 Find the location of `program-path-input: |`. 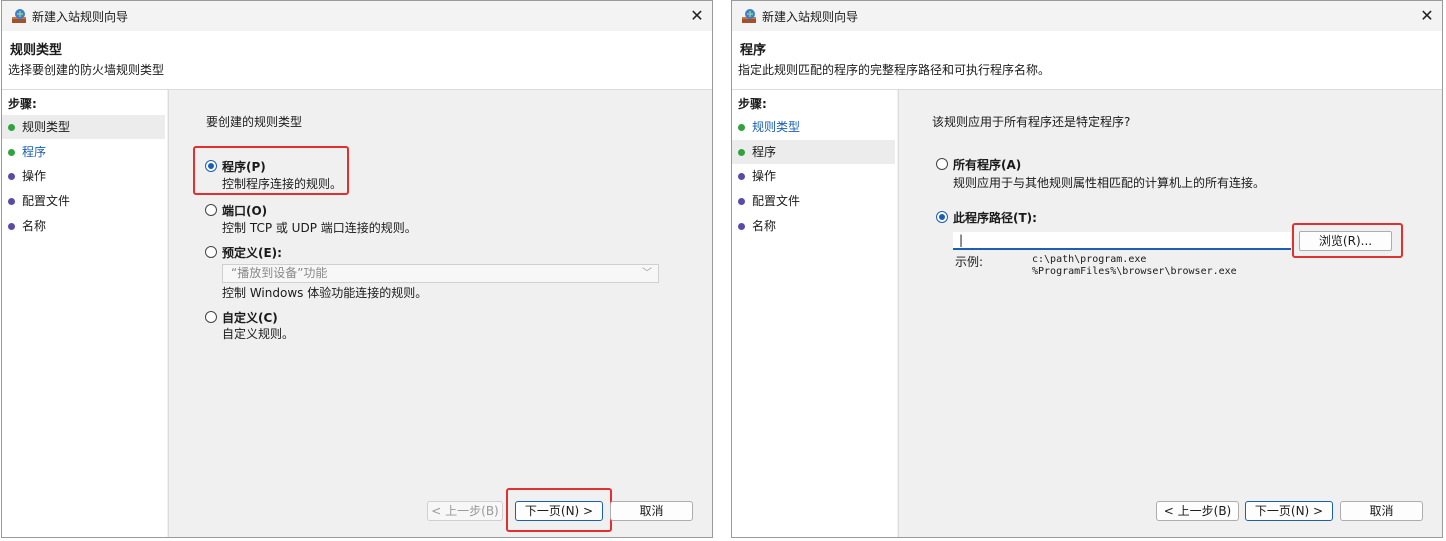

program-path-input: | is located at coordinates (1122, 241).